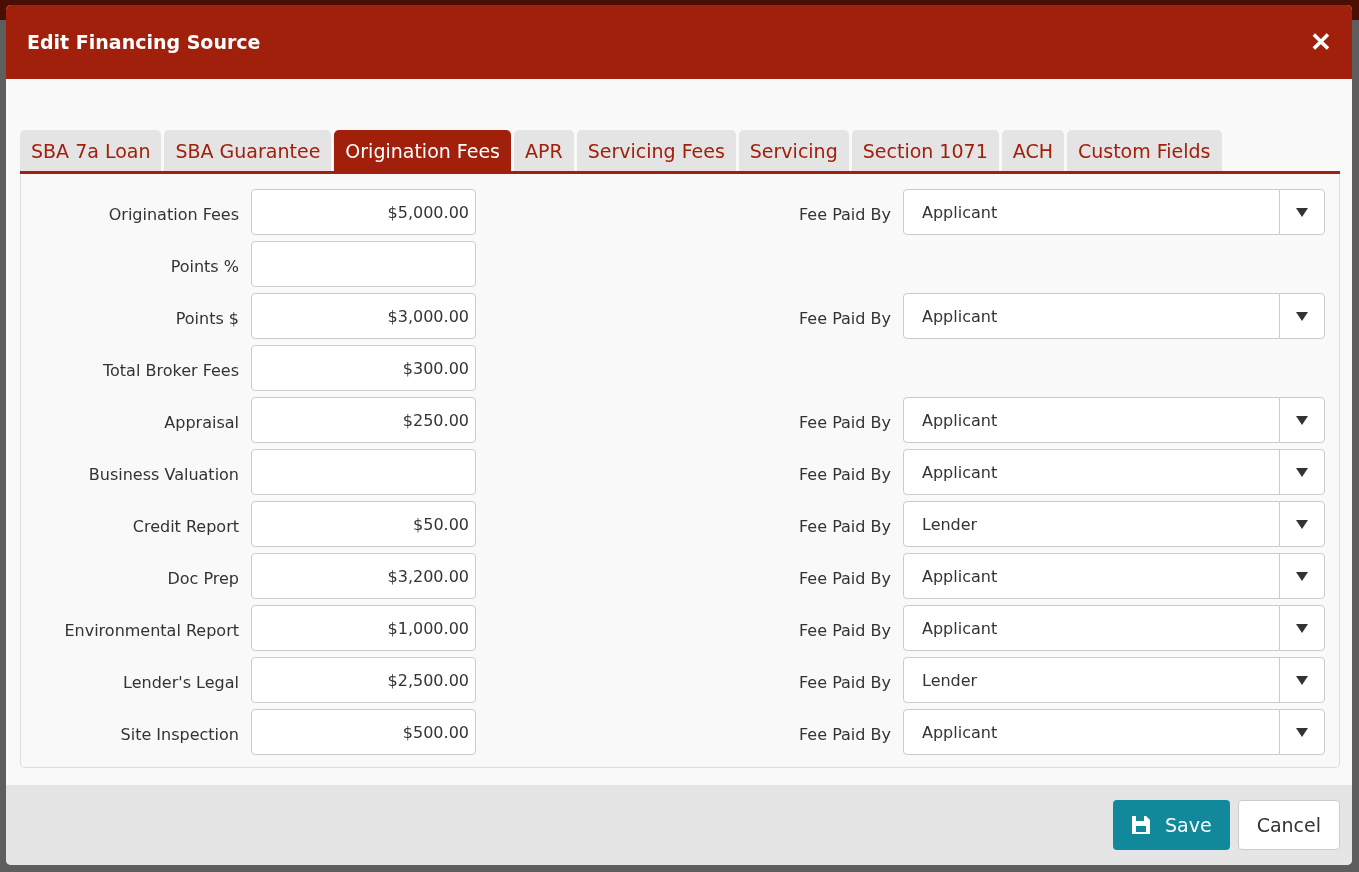 The image size is (1359, 872). I want to click on input-field: $5,000.00, so click(363, 212).